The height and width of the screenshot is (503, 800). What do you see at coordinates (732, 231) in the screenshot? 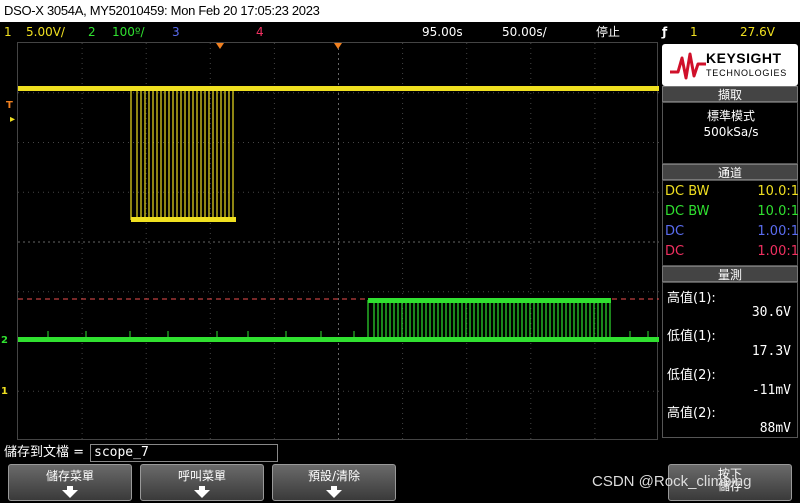
I see `channel-row-3: DC 1.00:1` at bounding box center [732, 231].